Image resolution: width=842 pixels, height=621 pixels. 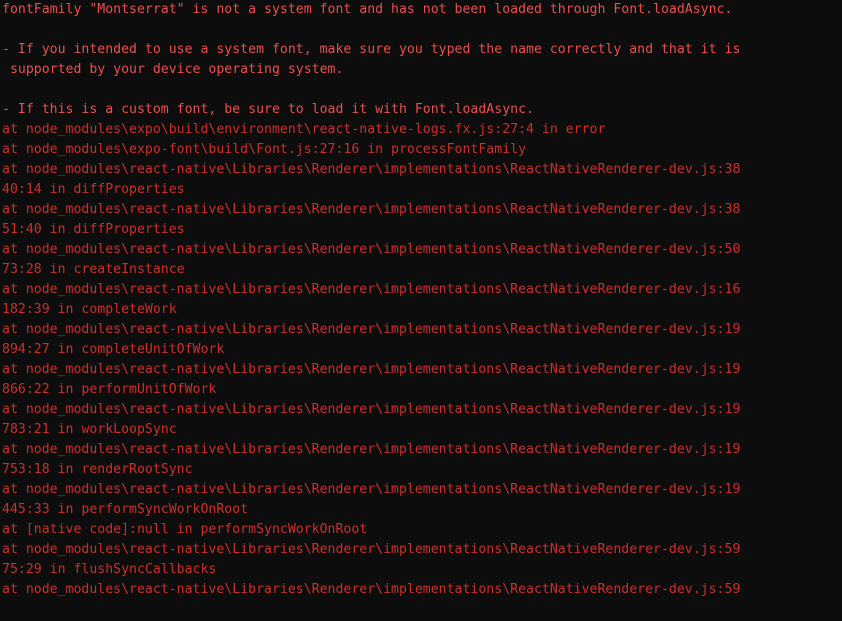 I want to click on stack-frame-line: 73:28 in createInstance, so click(x=93, y=269).